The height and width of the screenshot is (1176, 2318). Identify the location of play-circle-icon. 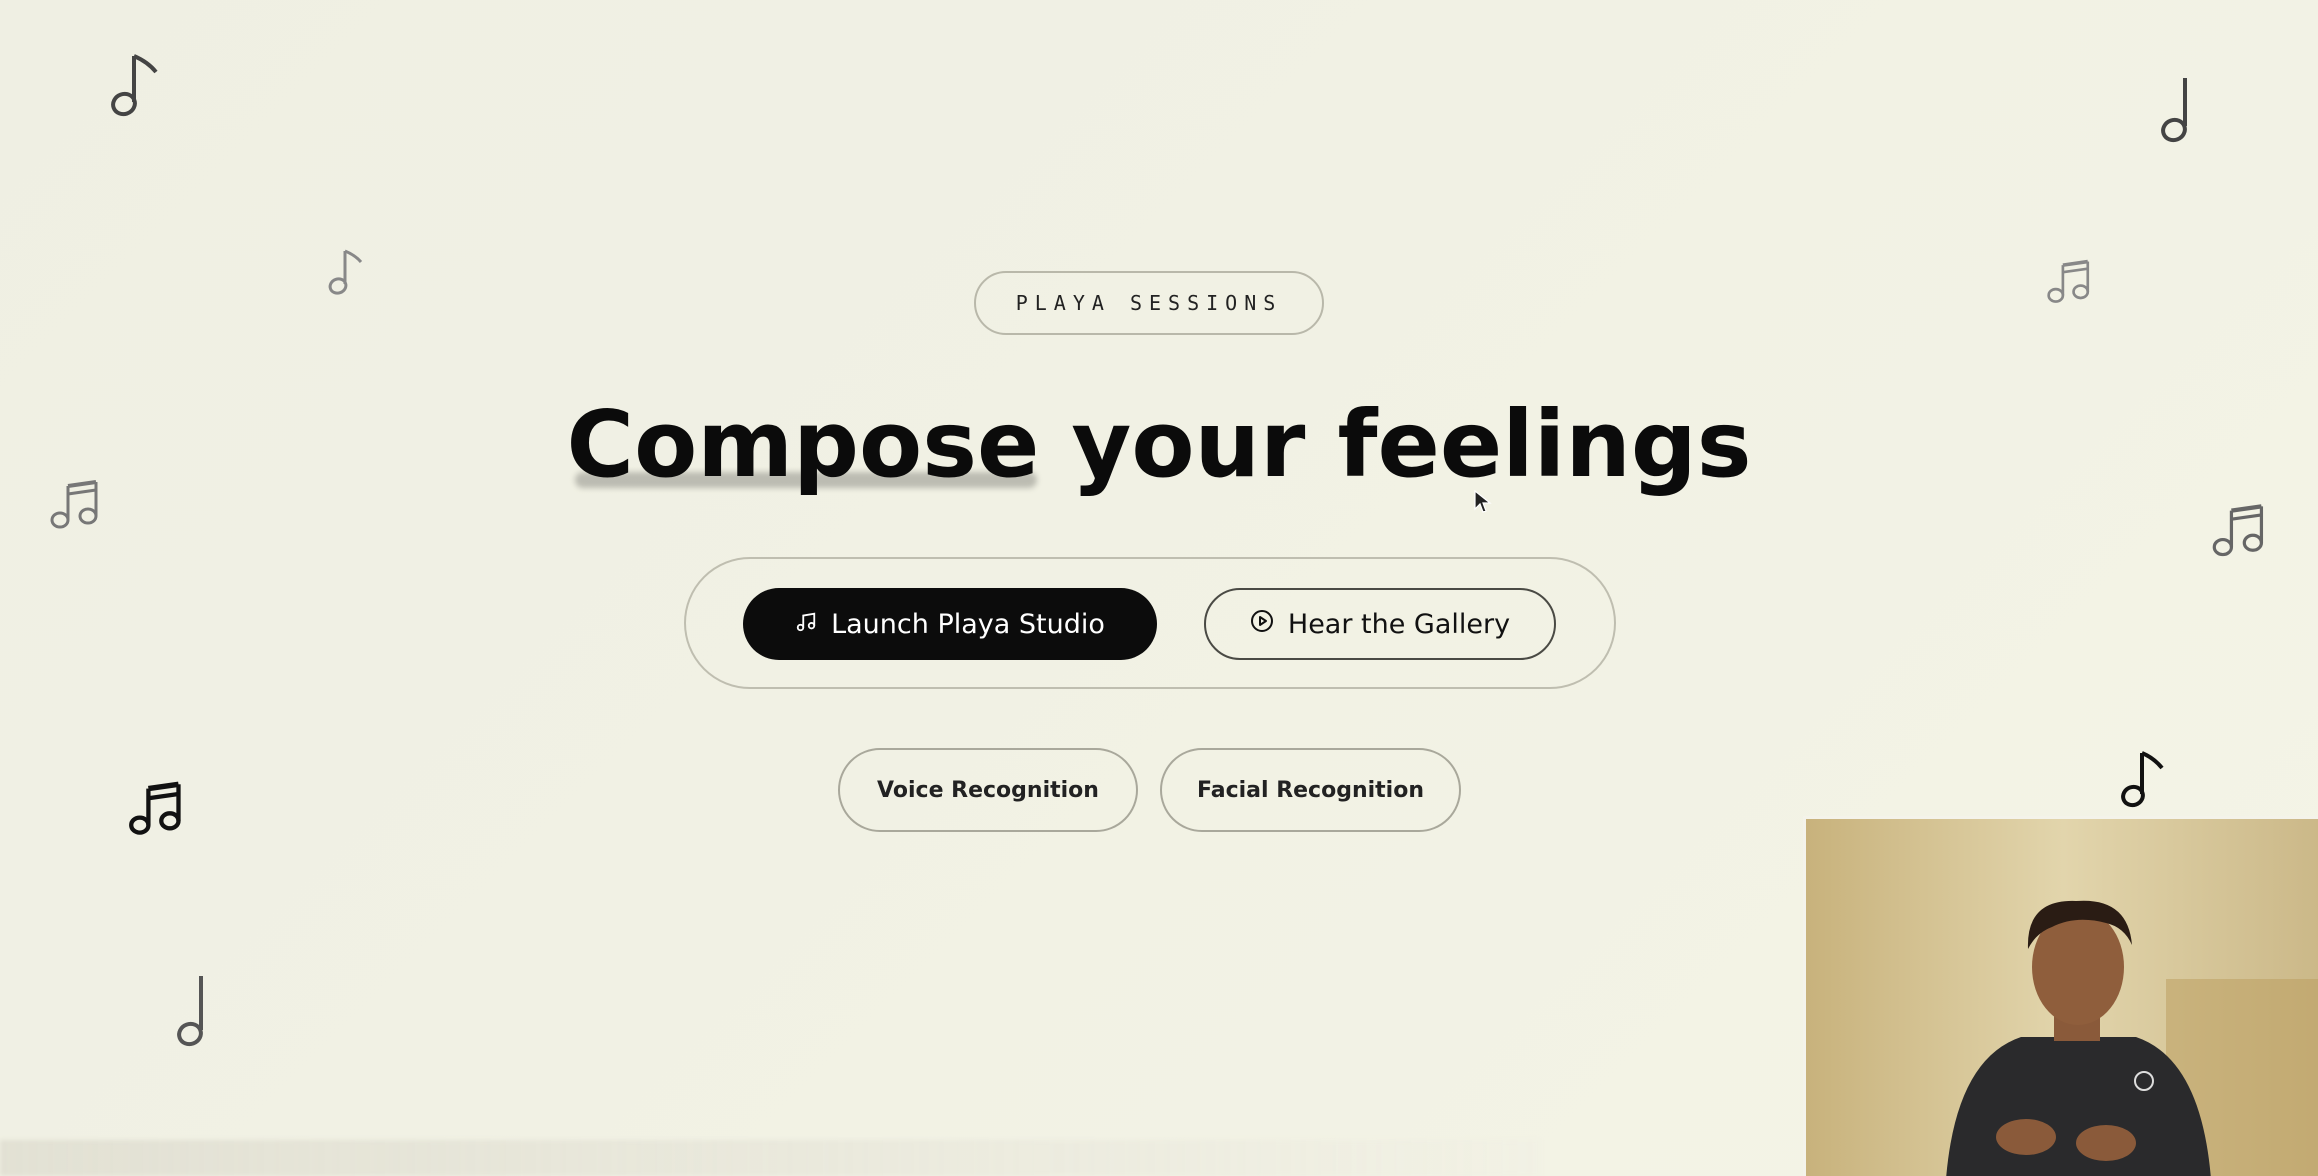
(1262, 624).